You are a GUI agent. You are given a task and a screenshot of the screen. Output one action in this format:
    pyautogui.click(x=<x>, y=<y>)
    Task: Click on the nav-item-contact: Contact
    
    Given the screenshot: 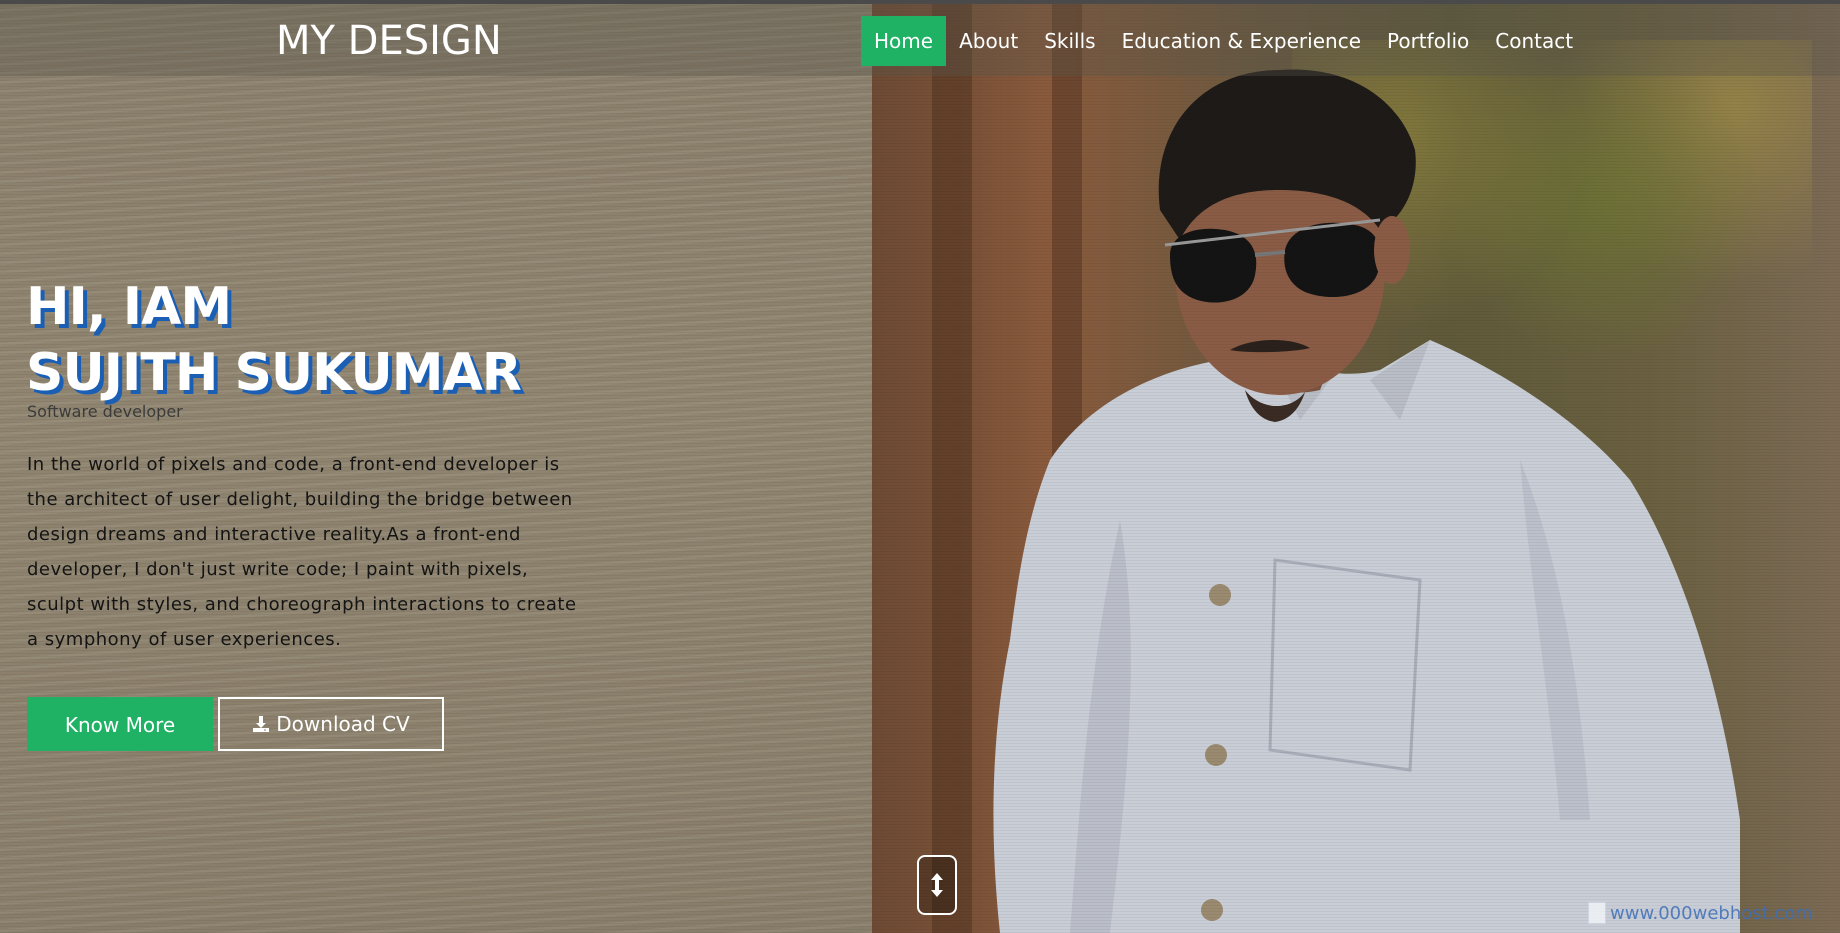 What is the action you would take?
    pyautogui.click(x=1534, y=41)
    